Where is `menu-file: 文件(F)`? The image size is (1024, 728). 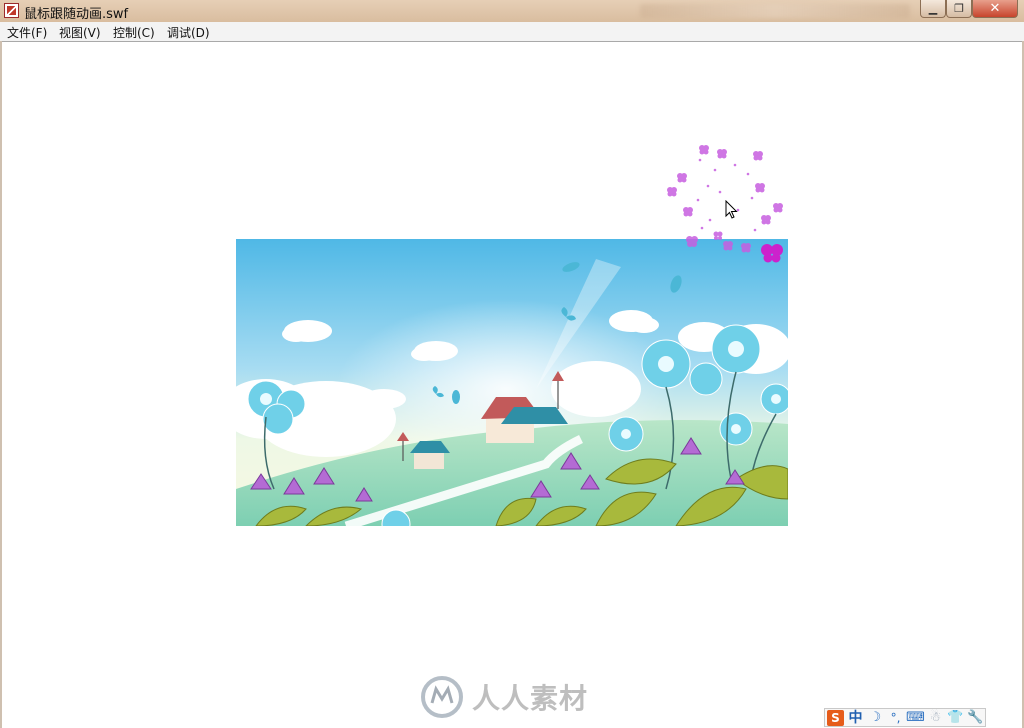
menu-file: 文件(F) is located at coordinates (27, 32).